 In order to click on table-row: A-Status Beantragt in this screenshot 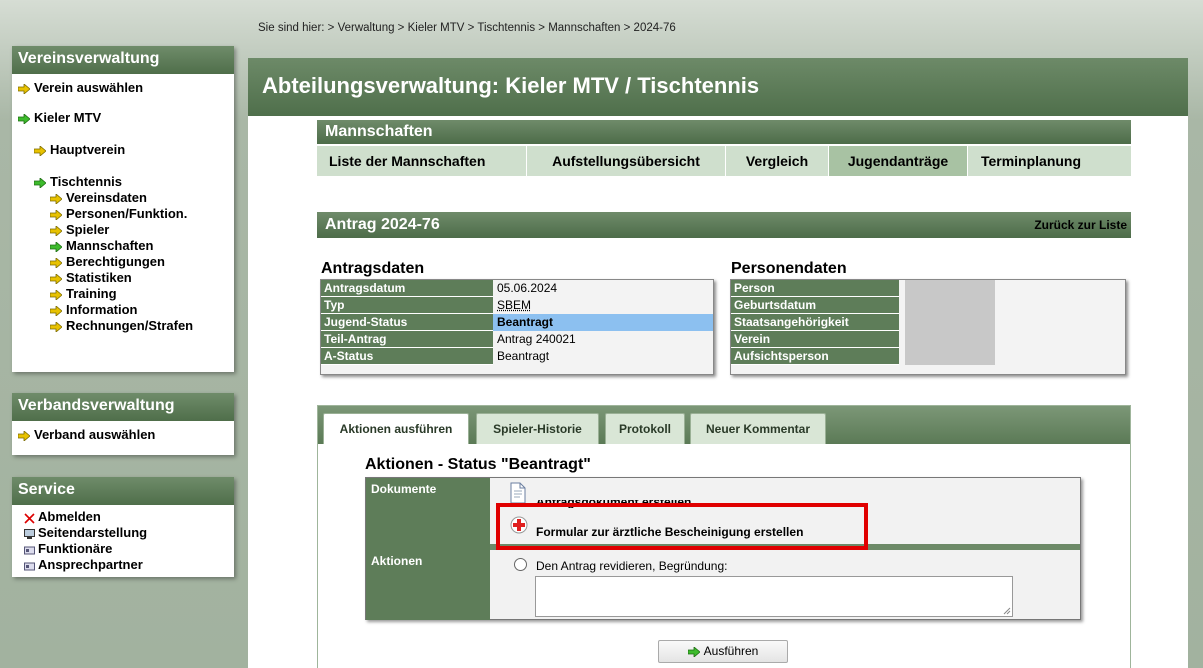, I will do `click(517, 356)`.